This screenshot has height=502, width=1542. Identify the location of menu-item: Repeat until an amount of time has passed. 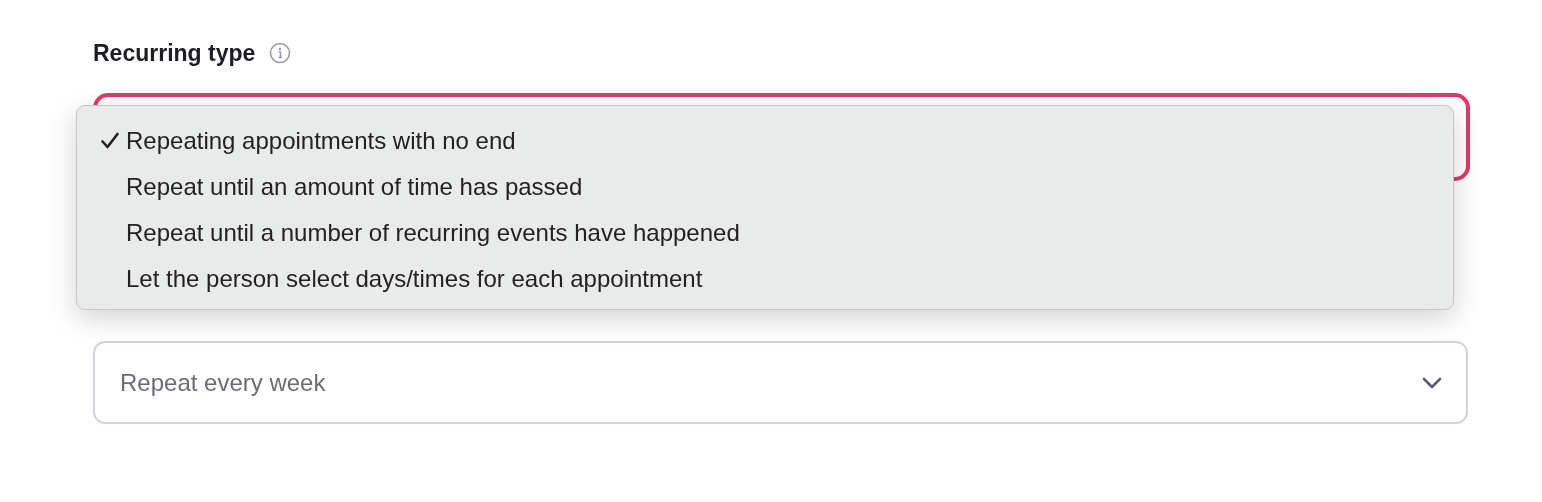
(765, 187).